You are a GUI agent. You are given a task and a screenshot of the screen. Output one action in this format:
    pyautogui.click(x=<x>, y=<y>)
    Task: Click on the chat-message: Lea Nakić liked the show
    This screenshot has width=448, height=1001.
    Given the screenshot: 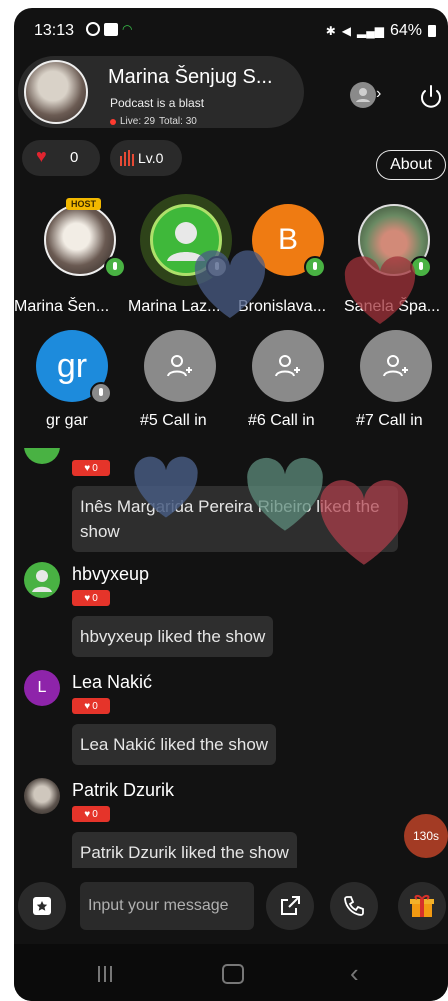 What is the action you would take?
    pyautogui.click(x=174, y=744)
    